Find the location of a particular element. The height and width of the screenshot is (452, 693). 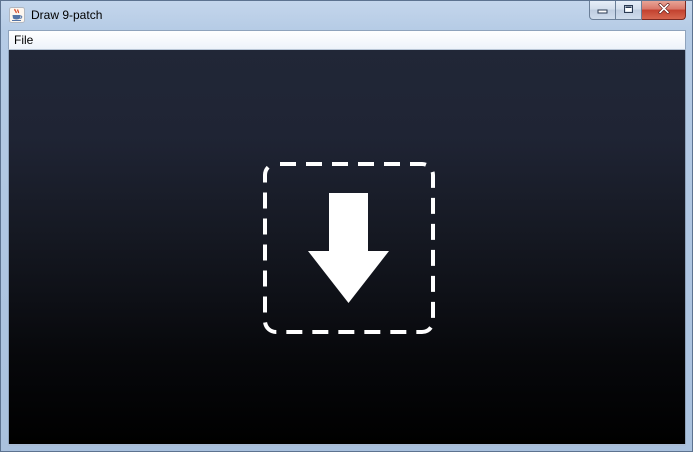

window-controls is located at coordinates (637, 11).